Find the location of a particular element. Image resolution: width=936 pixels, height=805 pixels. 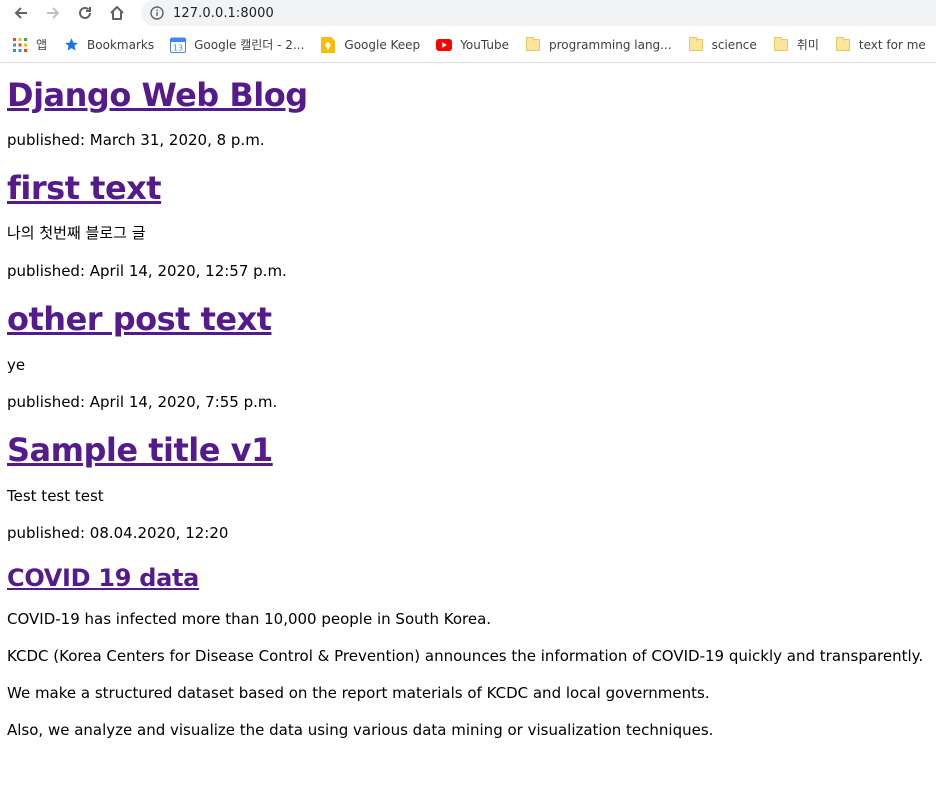

keep-icon is located at coordinates (328, 44).